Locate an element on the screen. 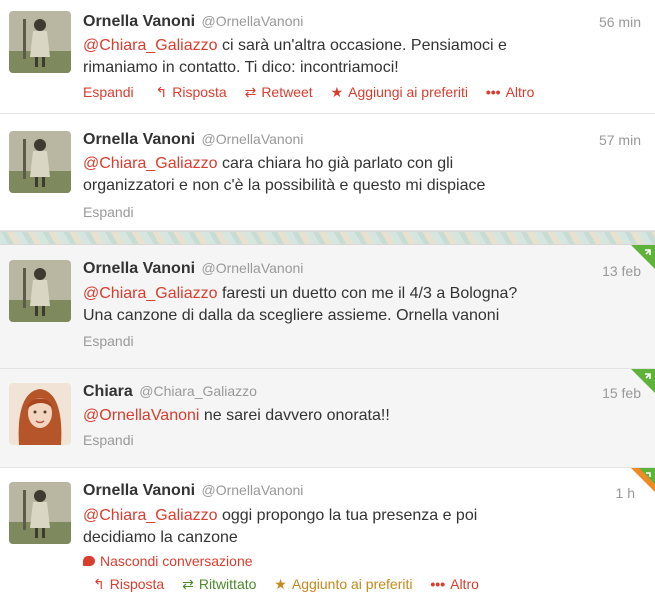 This screenshot has height=595, width=655. timestamp: 13 feb is located at coordinates (621, 271).